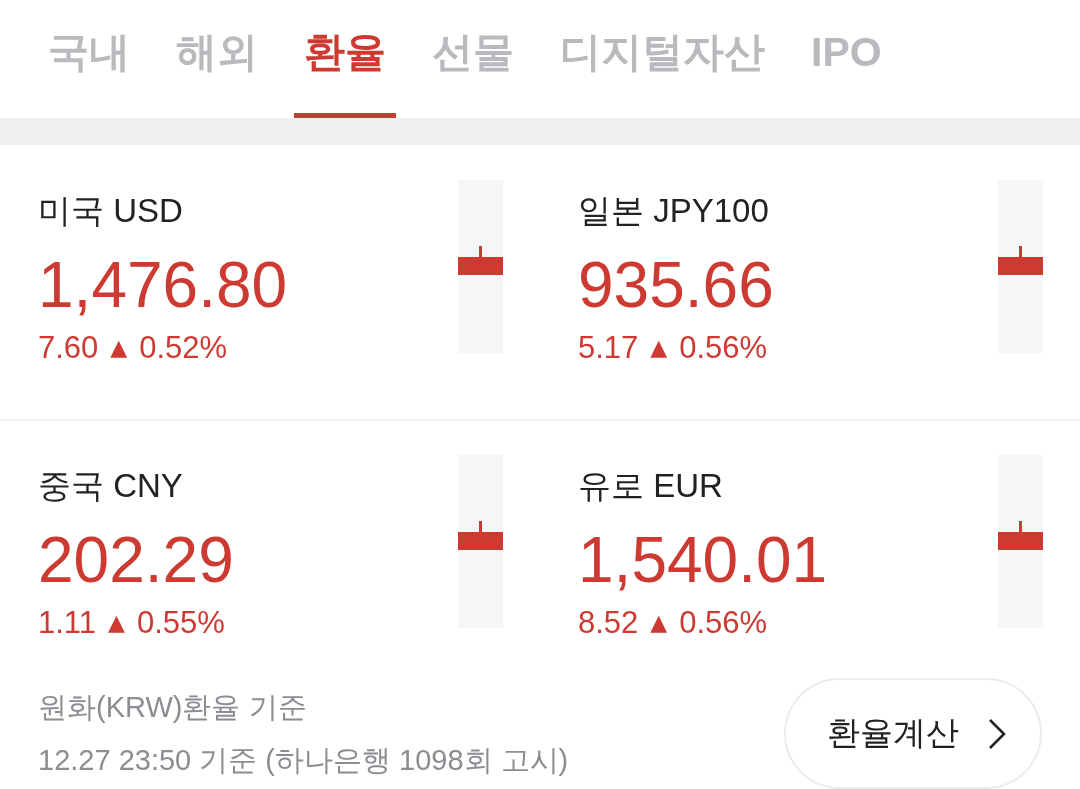 The height and width of the screenshot is (789, 1080). Describe the element at coordinates (473, 59) in the screenshot. I see `market-tab: 선물` at that location.